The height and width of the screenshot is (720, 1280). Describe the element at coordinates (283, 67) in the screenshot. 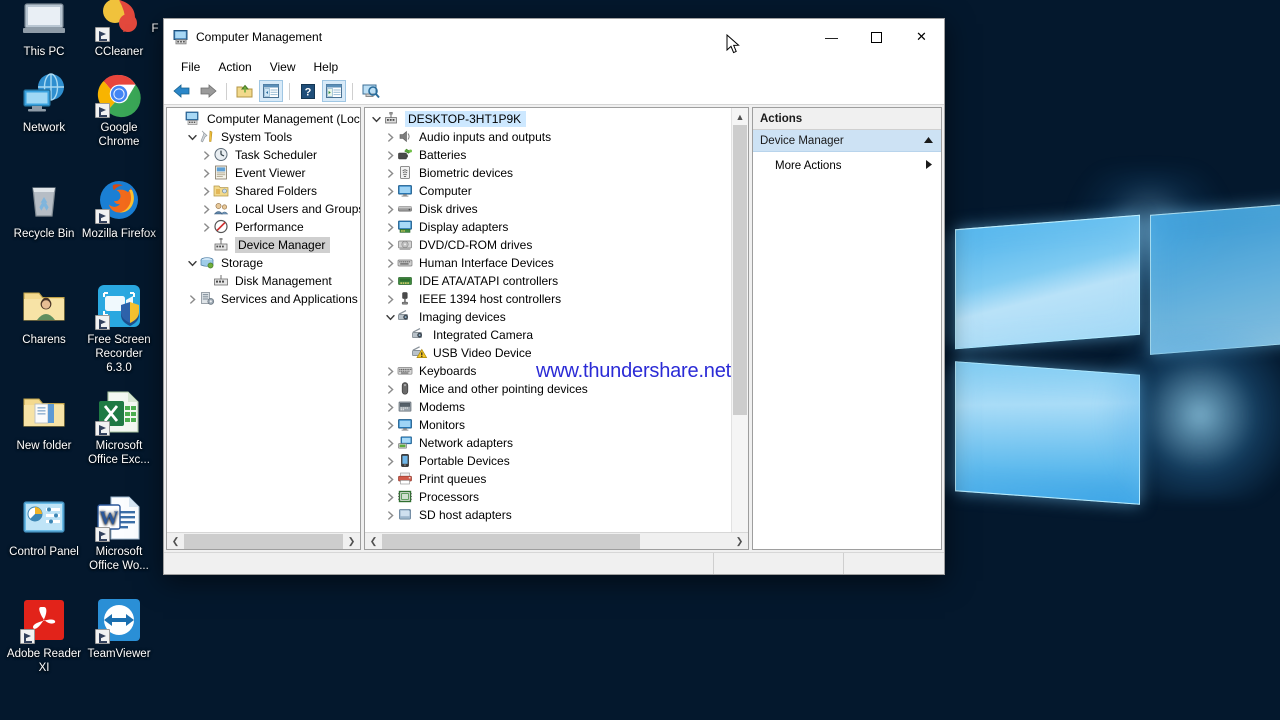

I see `menu-view: View` at that location.